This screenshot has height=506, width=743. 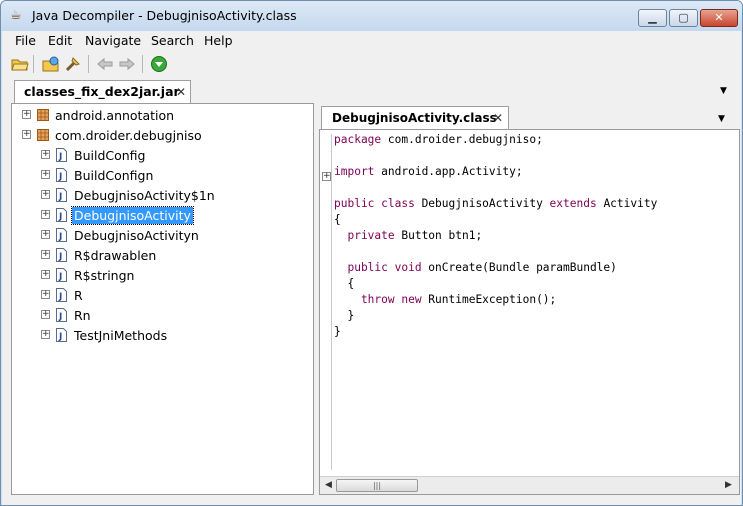 I want to click on tree-class-node: + J R$stringn, so click(x=162, y=276).